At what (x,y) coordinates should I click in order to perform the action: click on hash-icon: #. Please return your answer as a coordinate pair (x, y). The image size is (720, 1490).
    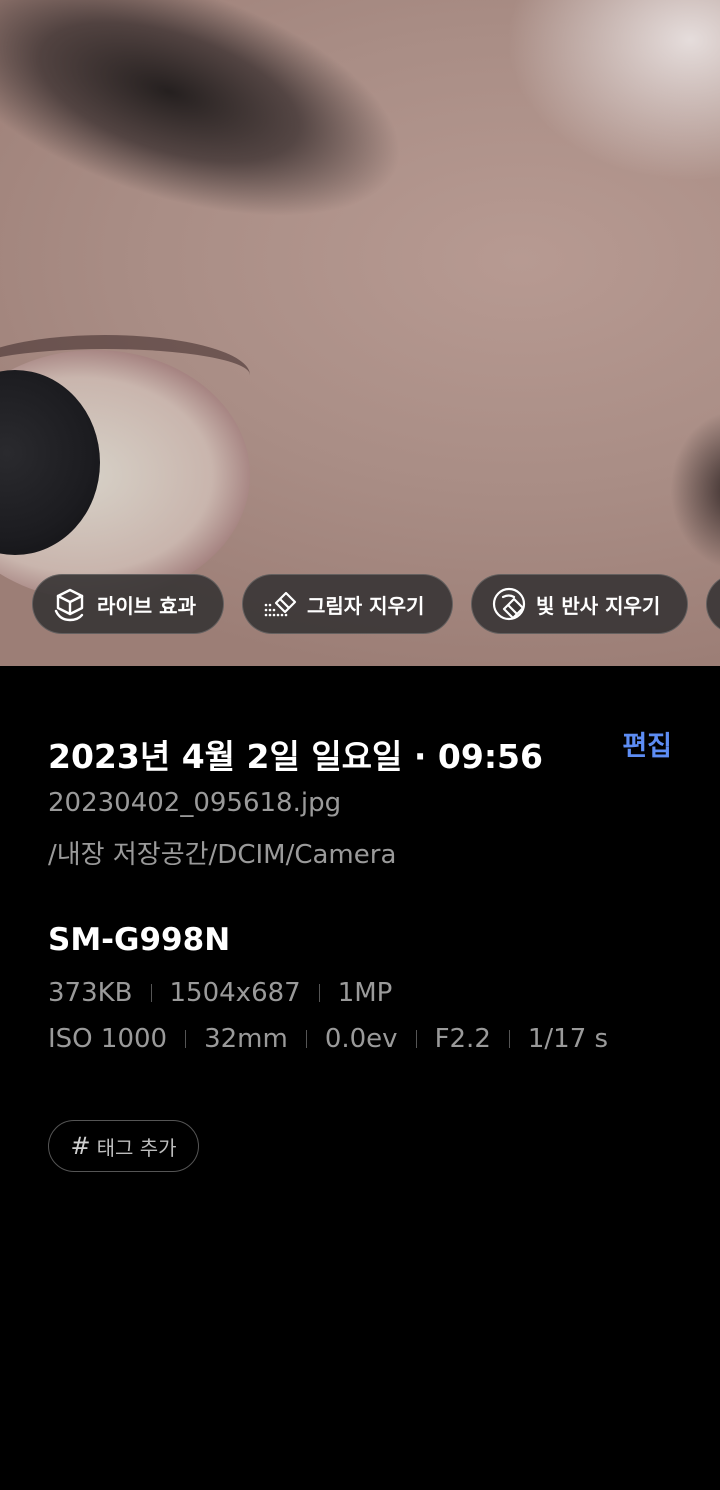
    Looking at the image, I should click on (80, 1146).